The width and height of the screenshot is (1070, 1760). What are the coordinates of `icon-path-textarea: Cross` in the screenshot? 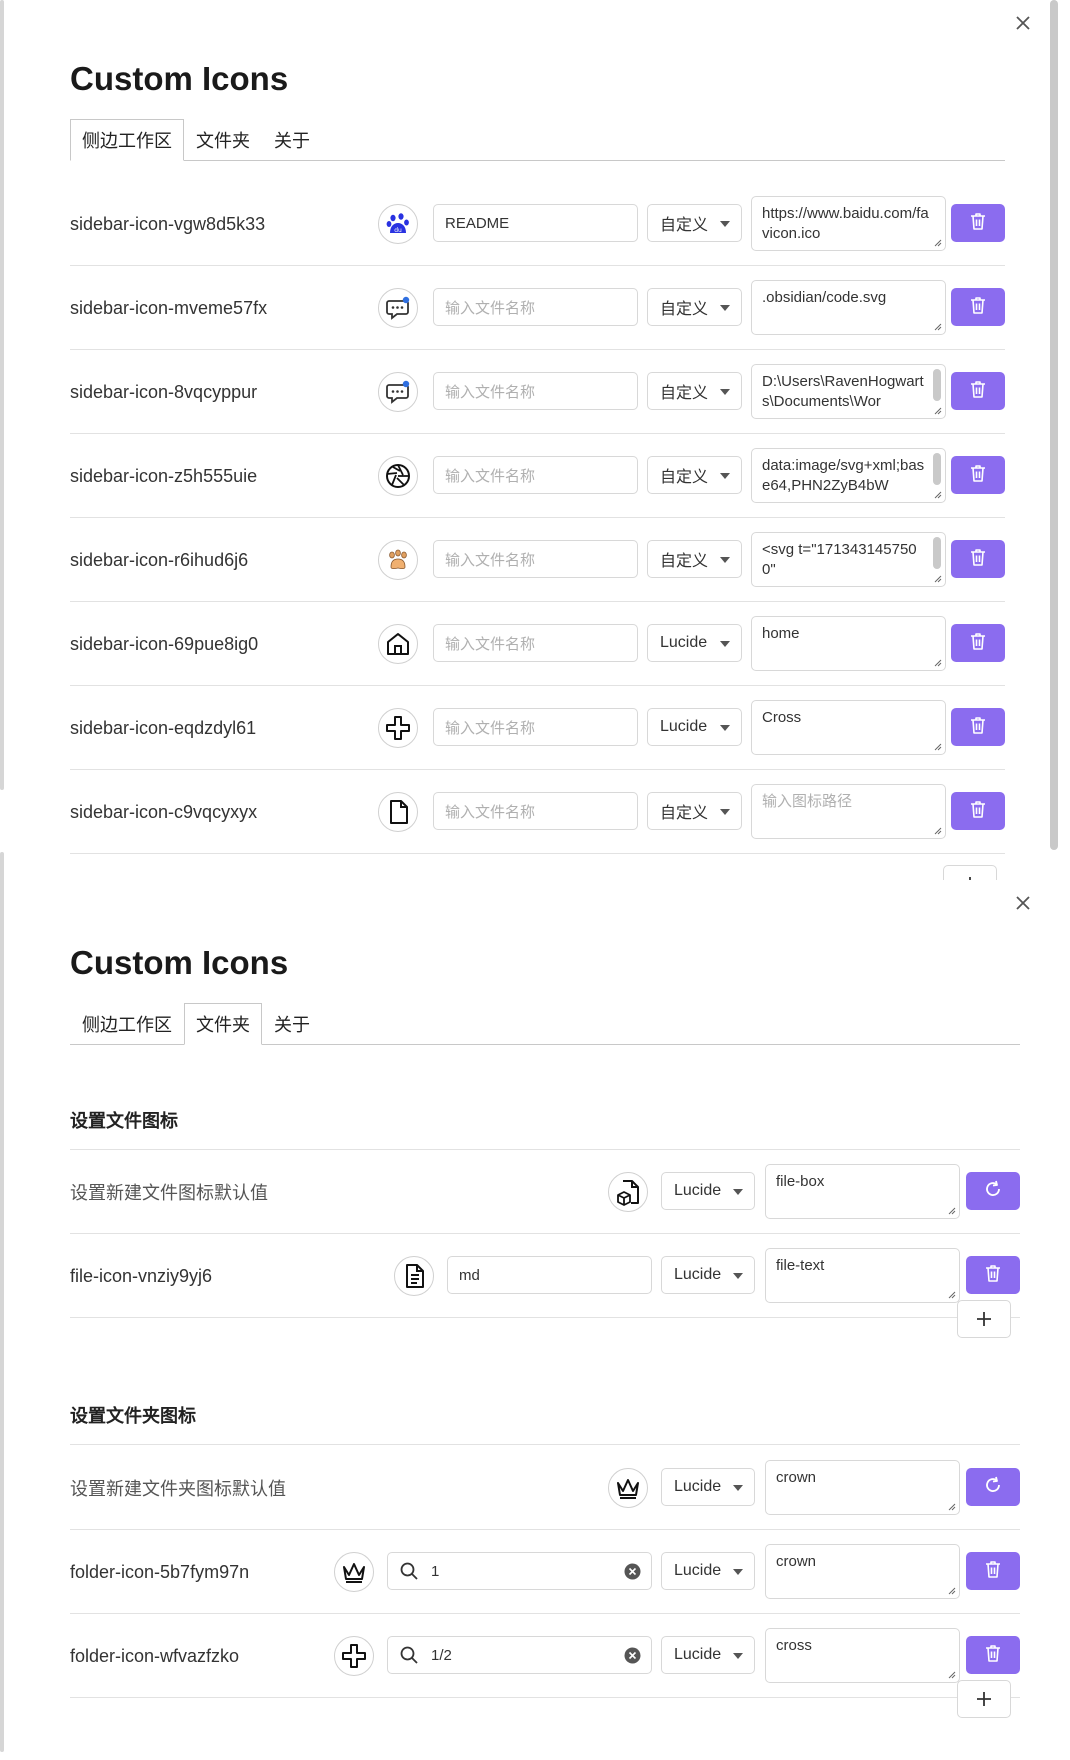 It's located at (848, 727).